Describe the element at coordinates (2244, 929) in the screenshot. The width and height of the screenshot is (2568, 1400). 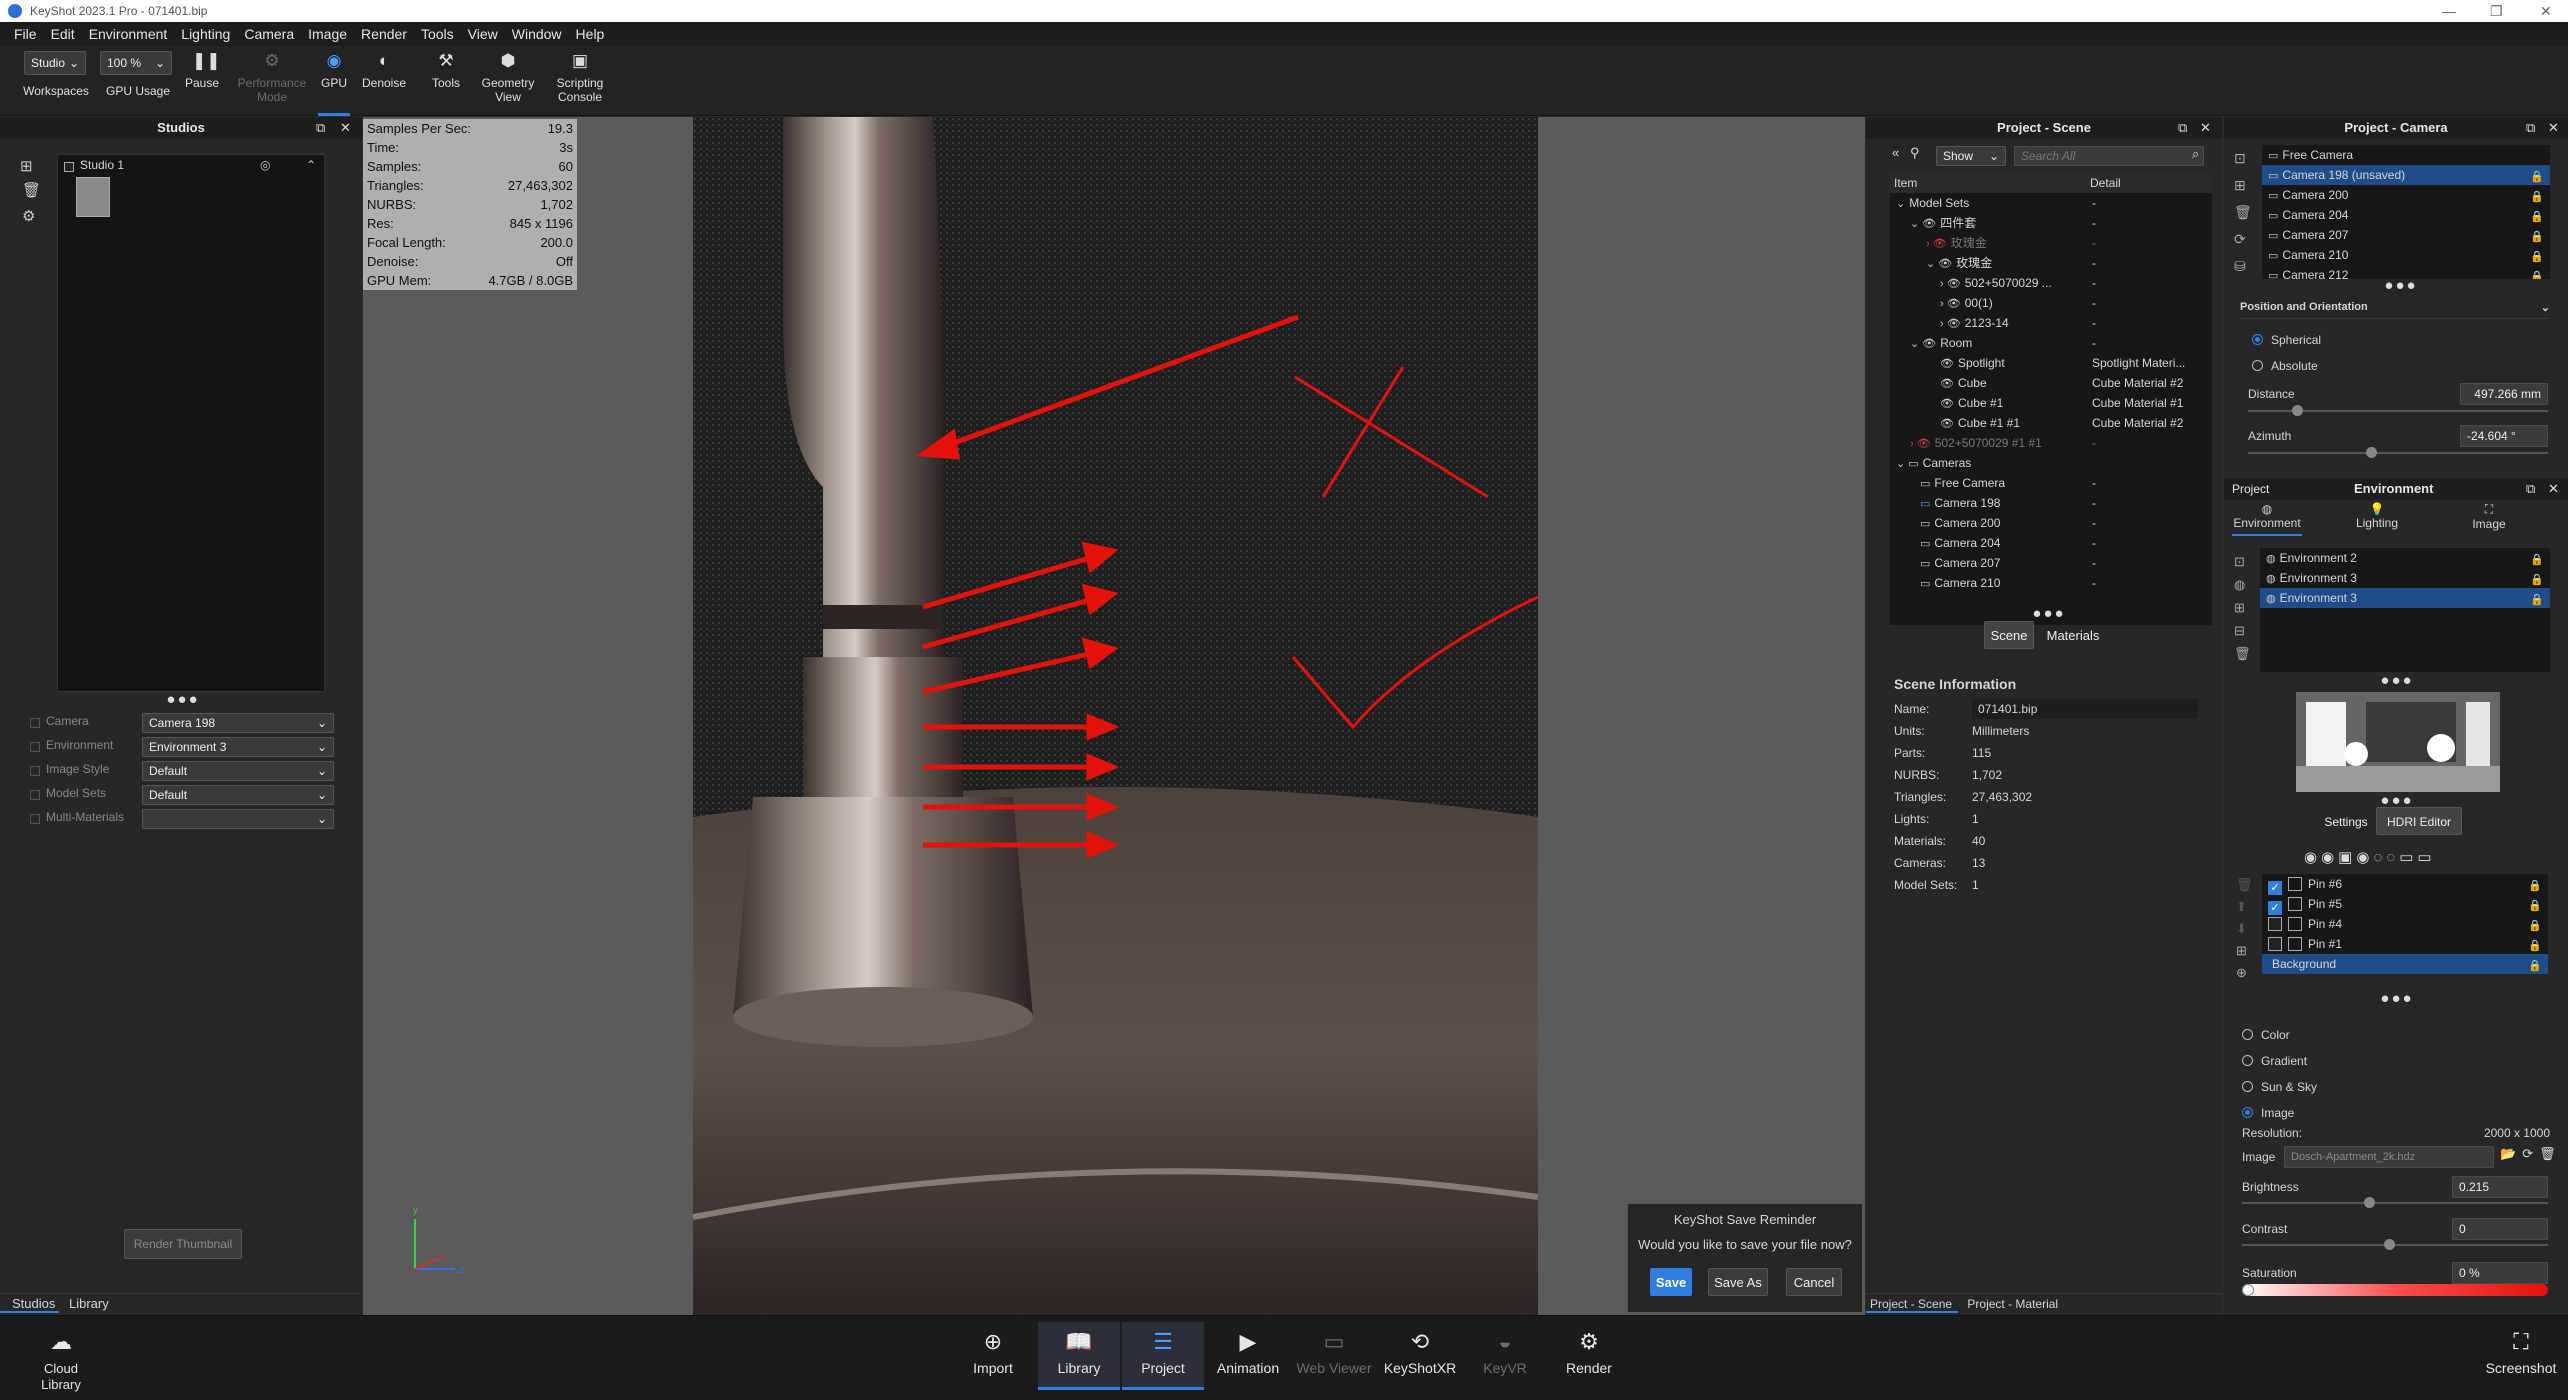
I see `move-down-icon: ⬇` at that location.